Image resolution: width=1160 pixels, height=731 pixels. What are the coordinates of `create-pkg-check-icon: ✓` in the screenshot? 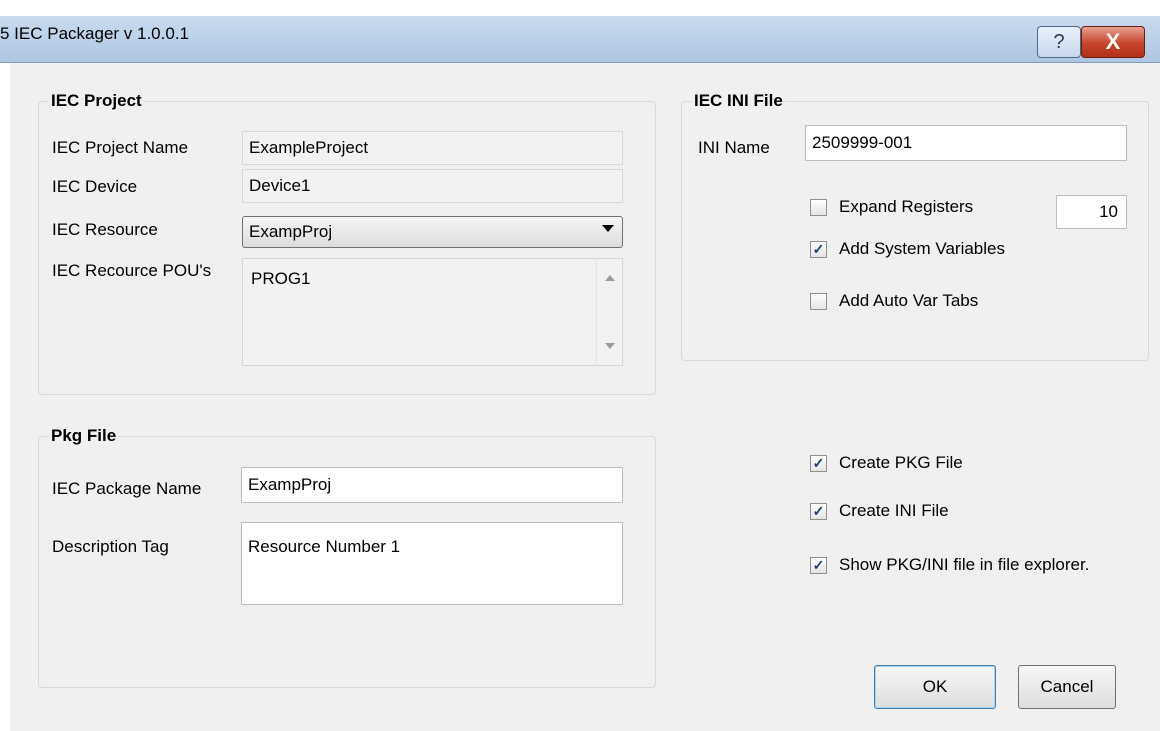 It's located at (818, 463).